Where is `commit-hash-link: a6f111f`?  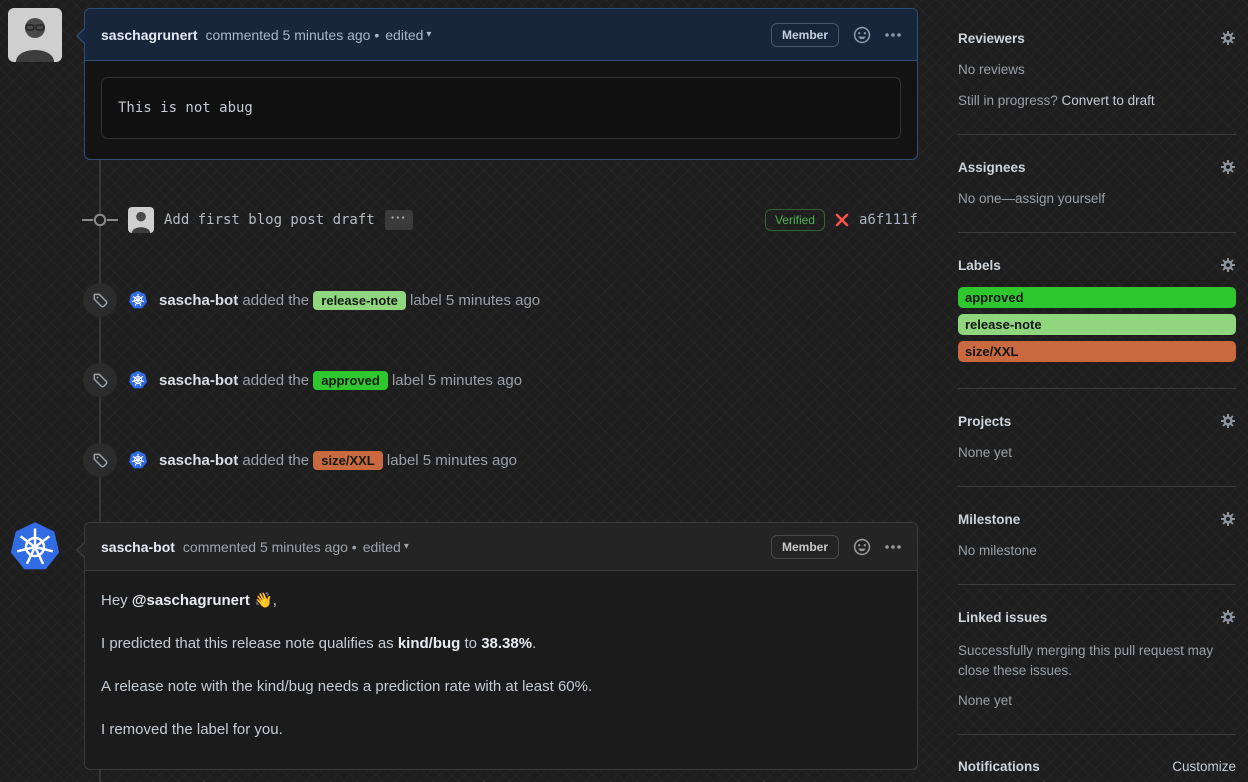
commit-hash-link: a6f111f is located at coordinates (888, 220).